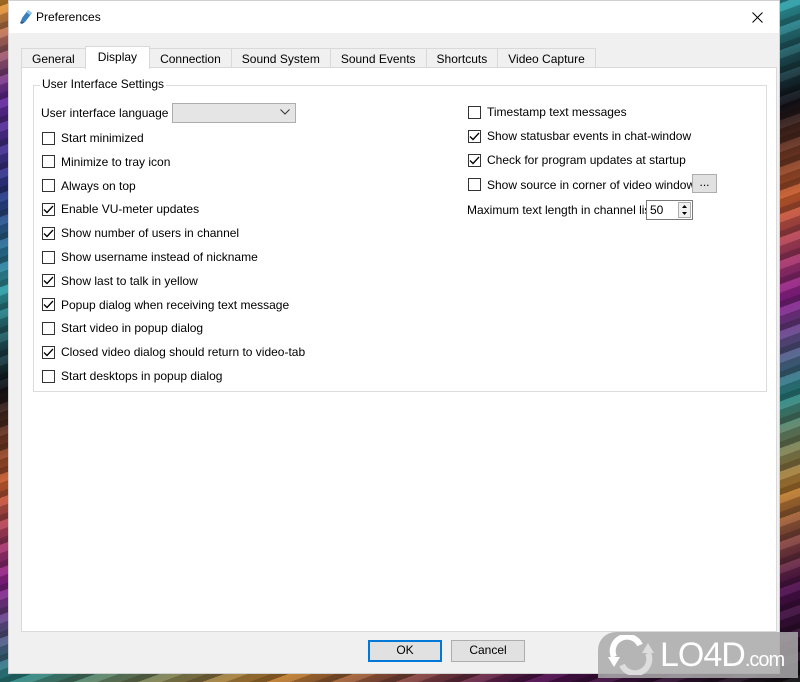 The image size is (800, 682). I want to click on checkbox-row: Minimize to tray icon, so click(106, 162).